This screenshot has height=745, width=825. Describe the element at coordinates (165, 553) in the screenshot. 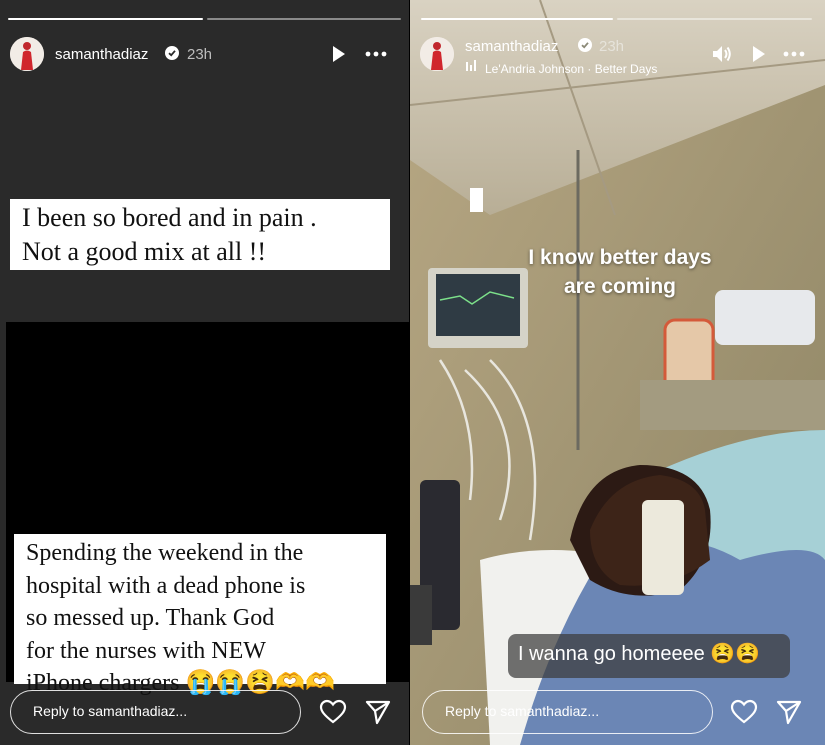

I see `caption-bottom-line: Spending the weekend in the` at that location.